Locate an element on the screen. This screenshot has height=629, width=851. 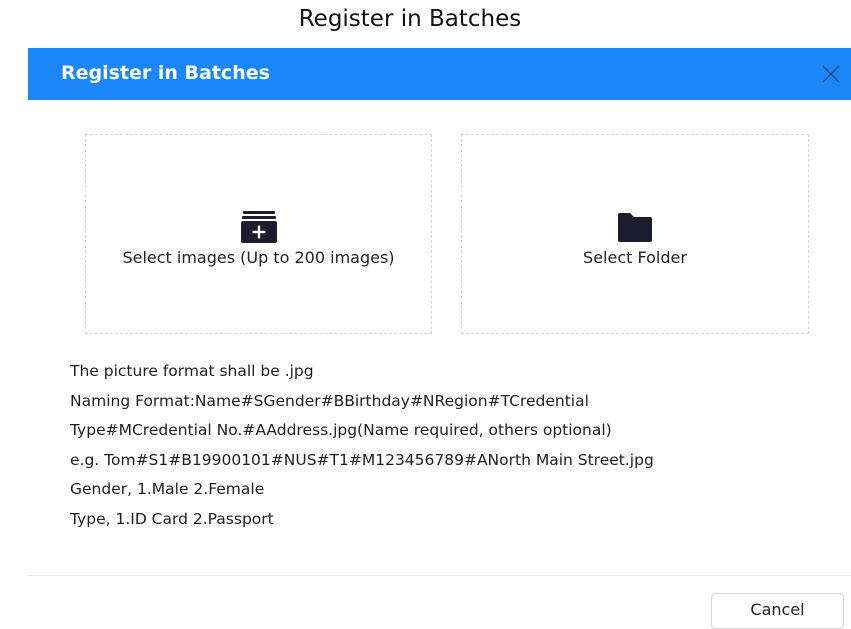
page-caption: Register in Batches is located at coordinates (410, 19).